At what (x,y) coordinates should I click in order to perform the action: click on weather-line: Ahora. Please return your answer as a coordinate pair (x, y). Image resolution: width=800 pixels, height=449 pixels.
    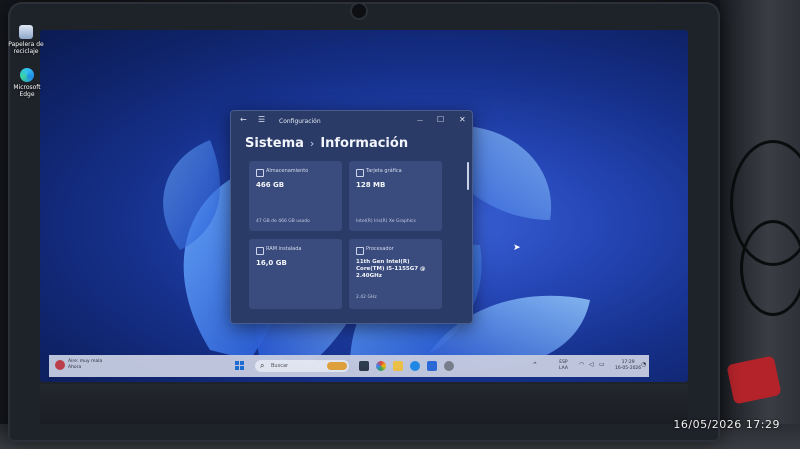
    Looking at the image, I should click on (75, 367).